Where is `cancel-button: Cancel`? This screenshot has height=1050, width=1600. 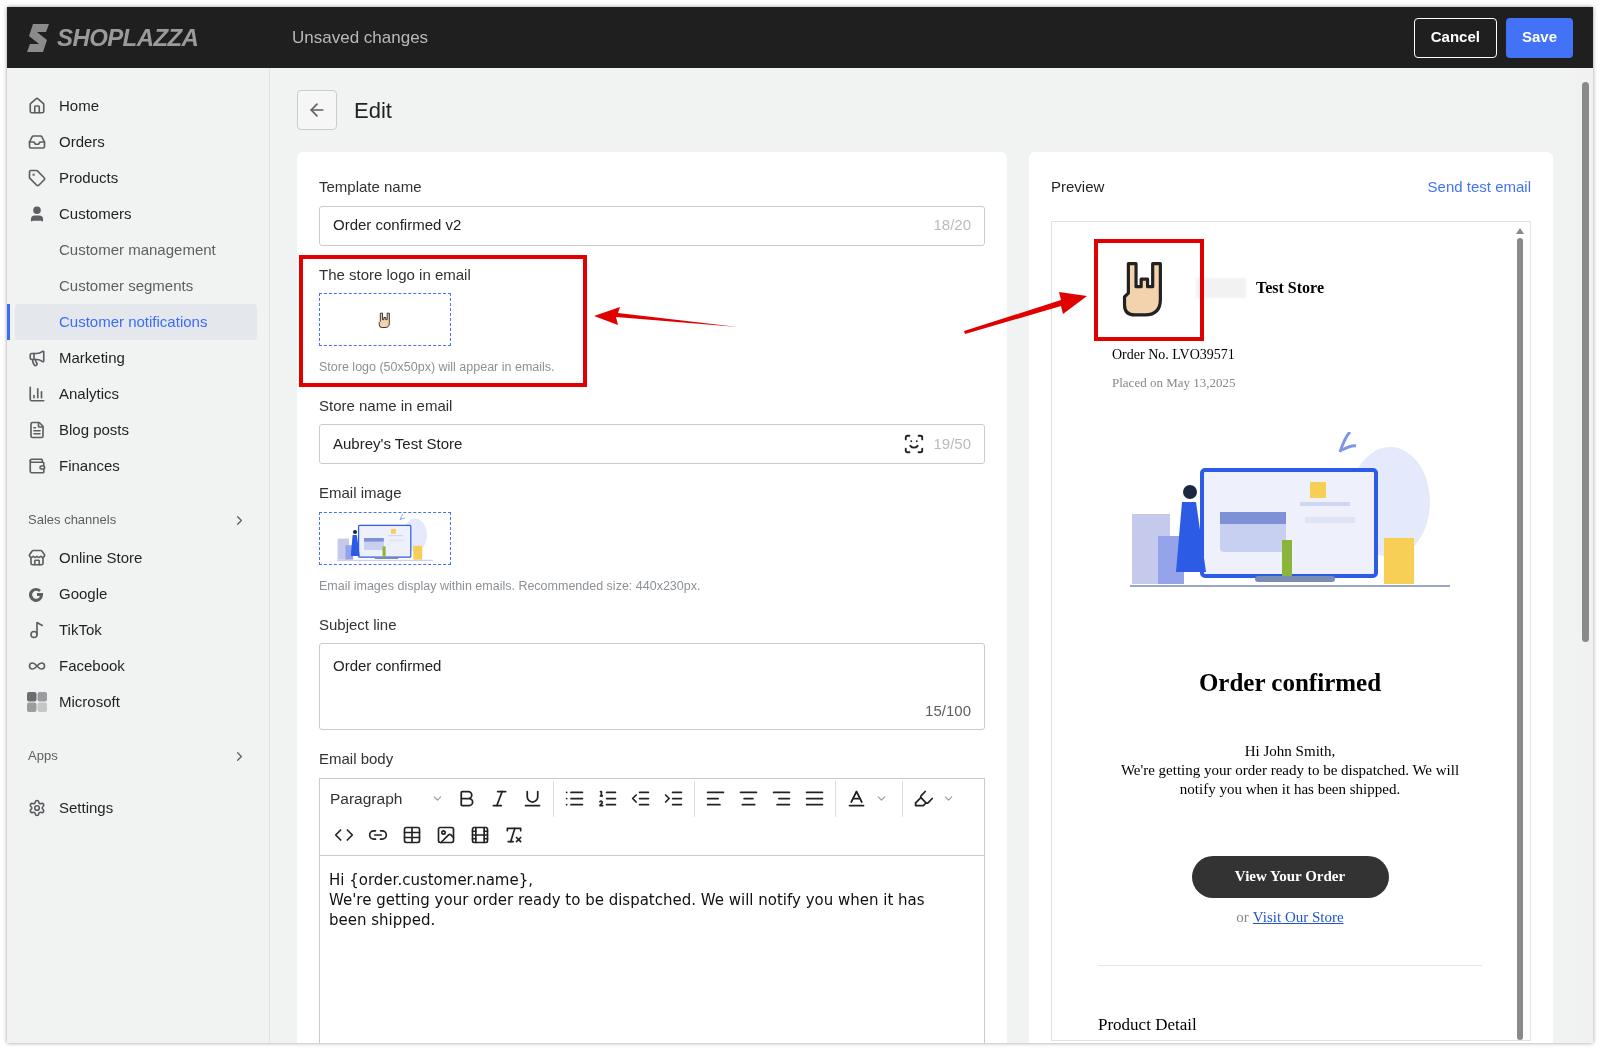 cancel-button: Cancel is located at coordinates (1455, 37).